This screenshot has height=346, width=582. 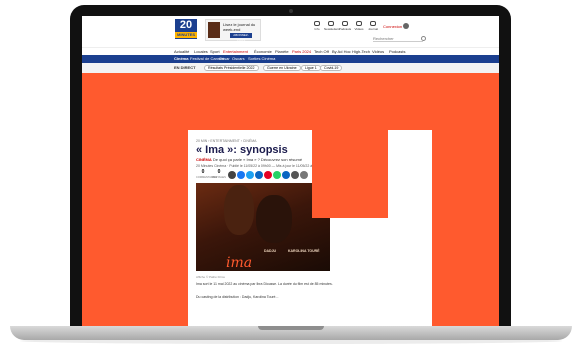 What do you see at coordinates (204, 159) in the screenshot?
I see `lede-prefix: CINÉMA` at bounding box center [204, 159].